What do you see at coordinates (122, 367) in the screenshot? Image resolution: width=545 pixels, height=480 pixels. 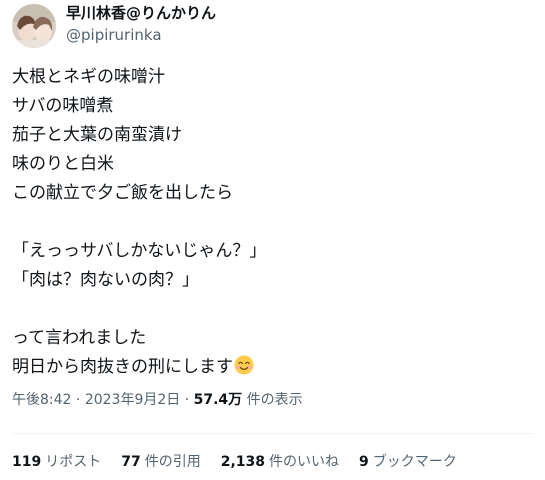 I see `tweet-line-text: 明日から肉抜きの刑にします` at bounding box center [122, 367].